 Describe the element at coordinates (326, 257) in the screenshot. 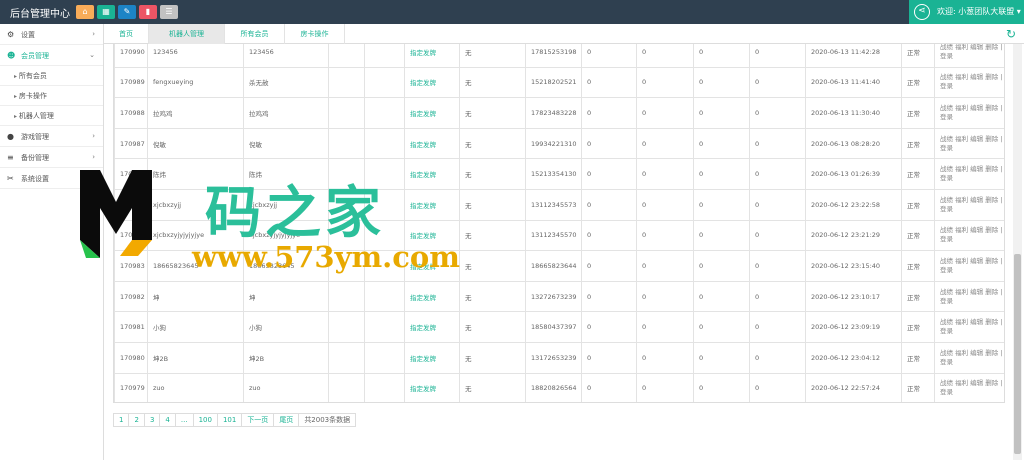

I see `watermark-url: www.573ym.com` at that location.